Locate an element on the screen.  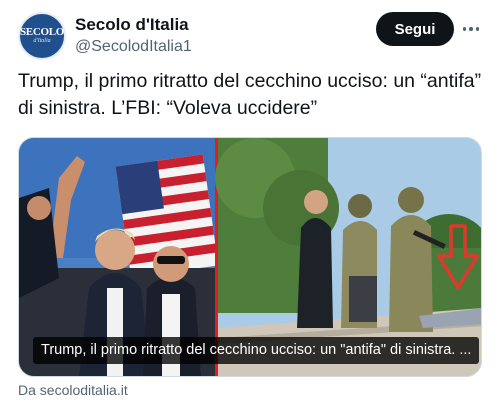
avatar: SECOLO d'Italia is located at coordinates (42, 36).